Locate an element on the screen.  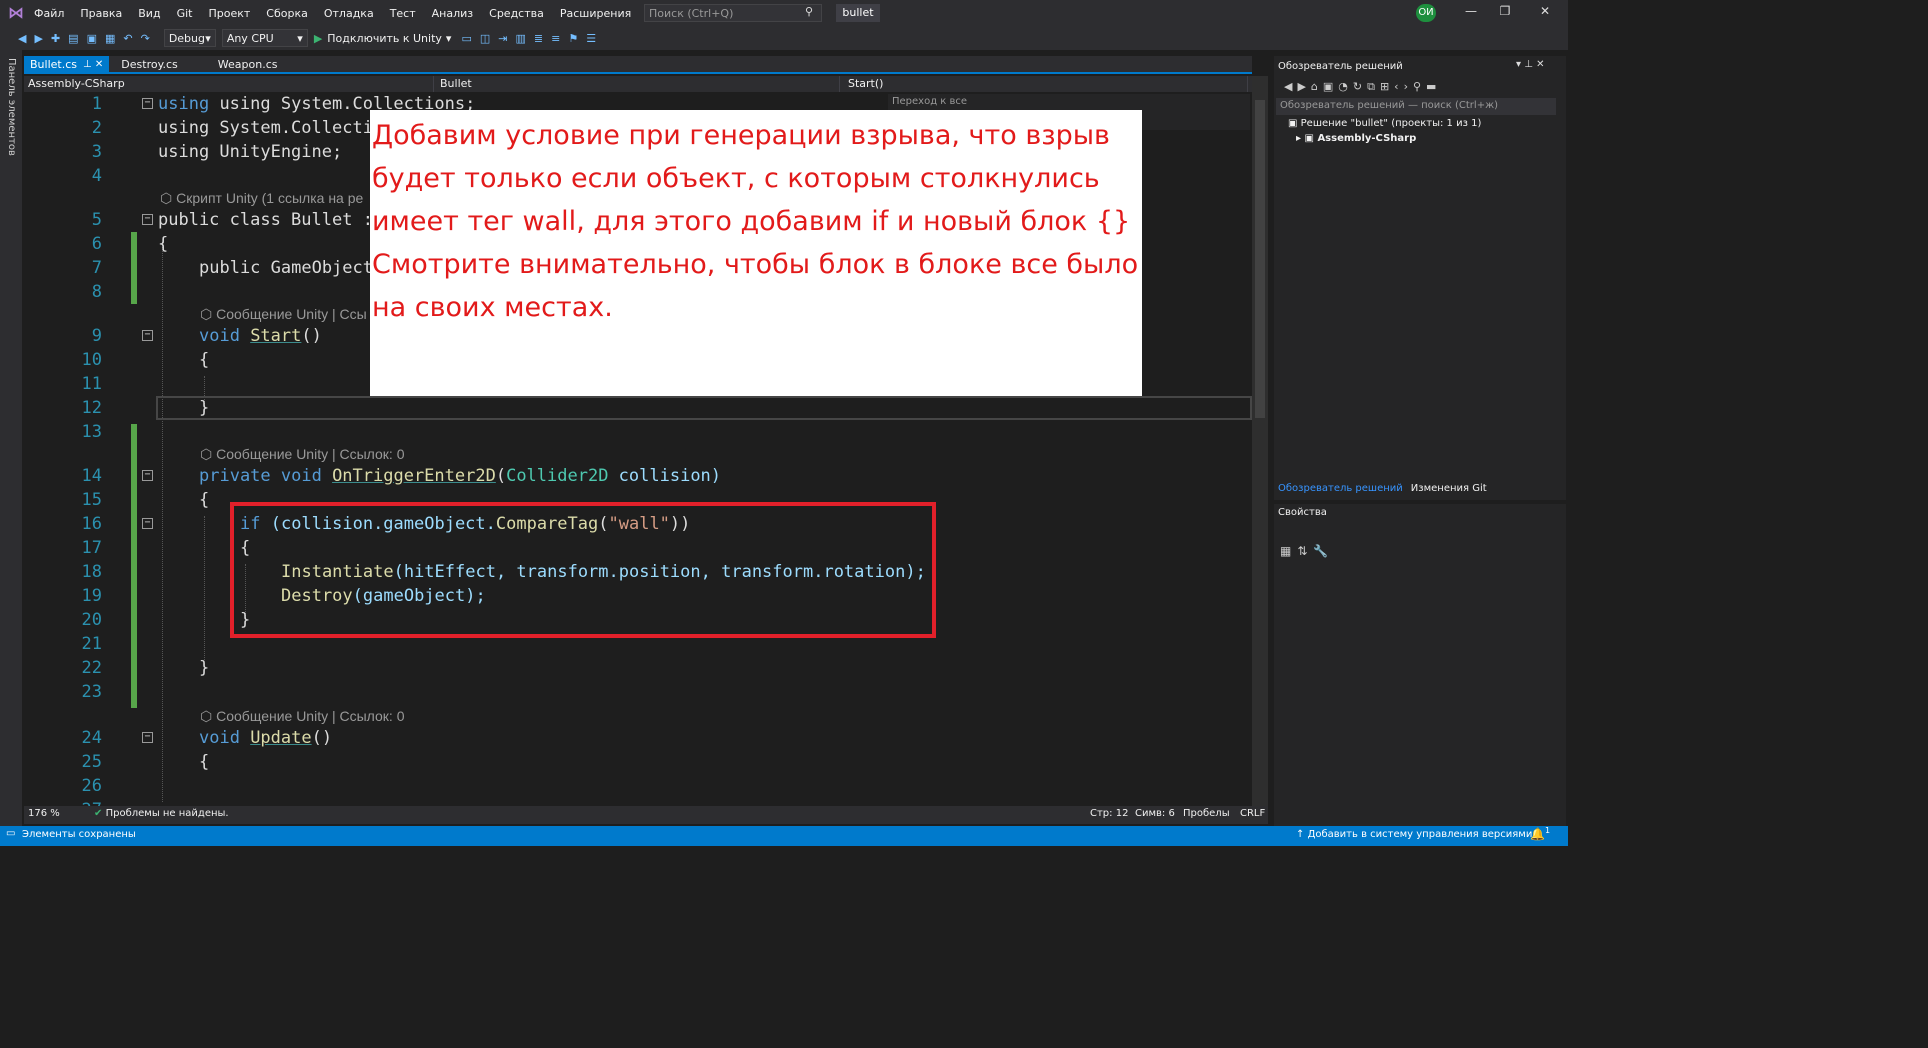
project-dropdown: Assembly-CSharp is located at coordinates (229, 84).